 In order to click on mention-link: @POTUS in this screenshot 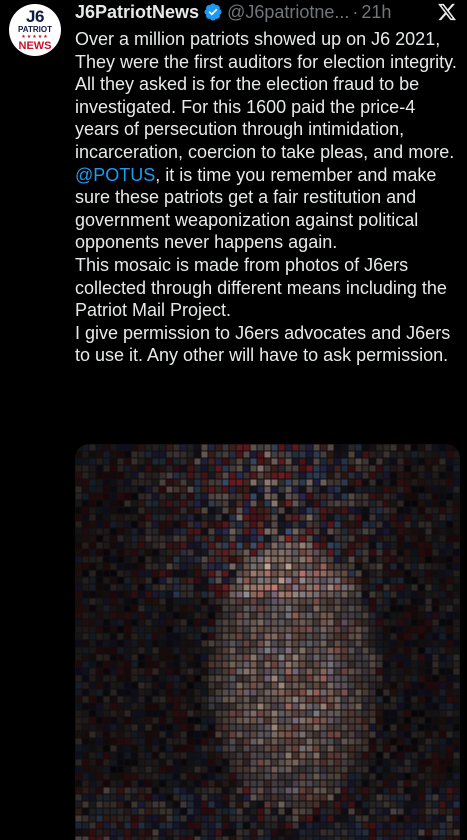, I will do `click(115, 175)`.